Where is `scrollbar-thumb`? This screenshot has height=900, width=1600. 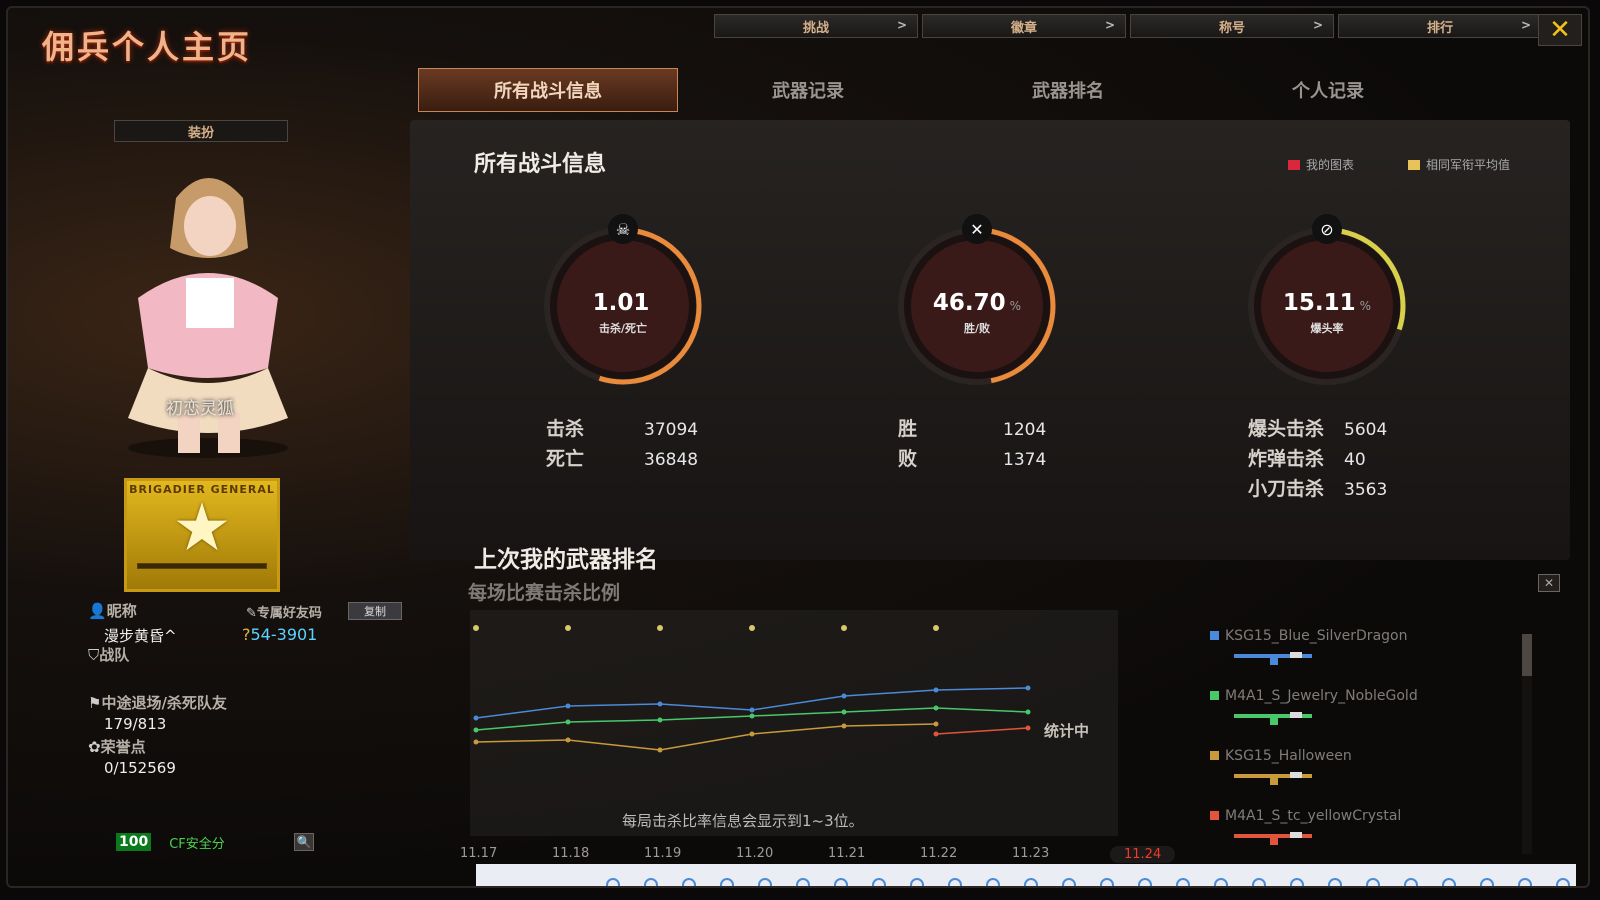 scrollbar-thumb is located at coordinates (1527, 655).